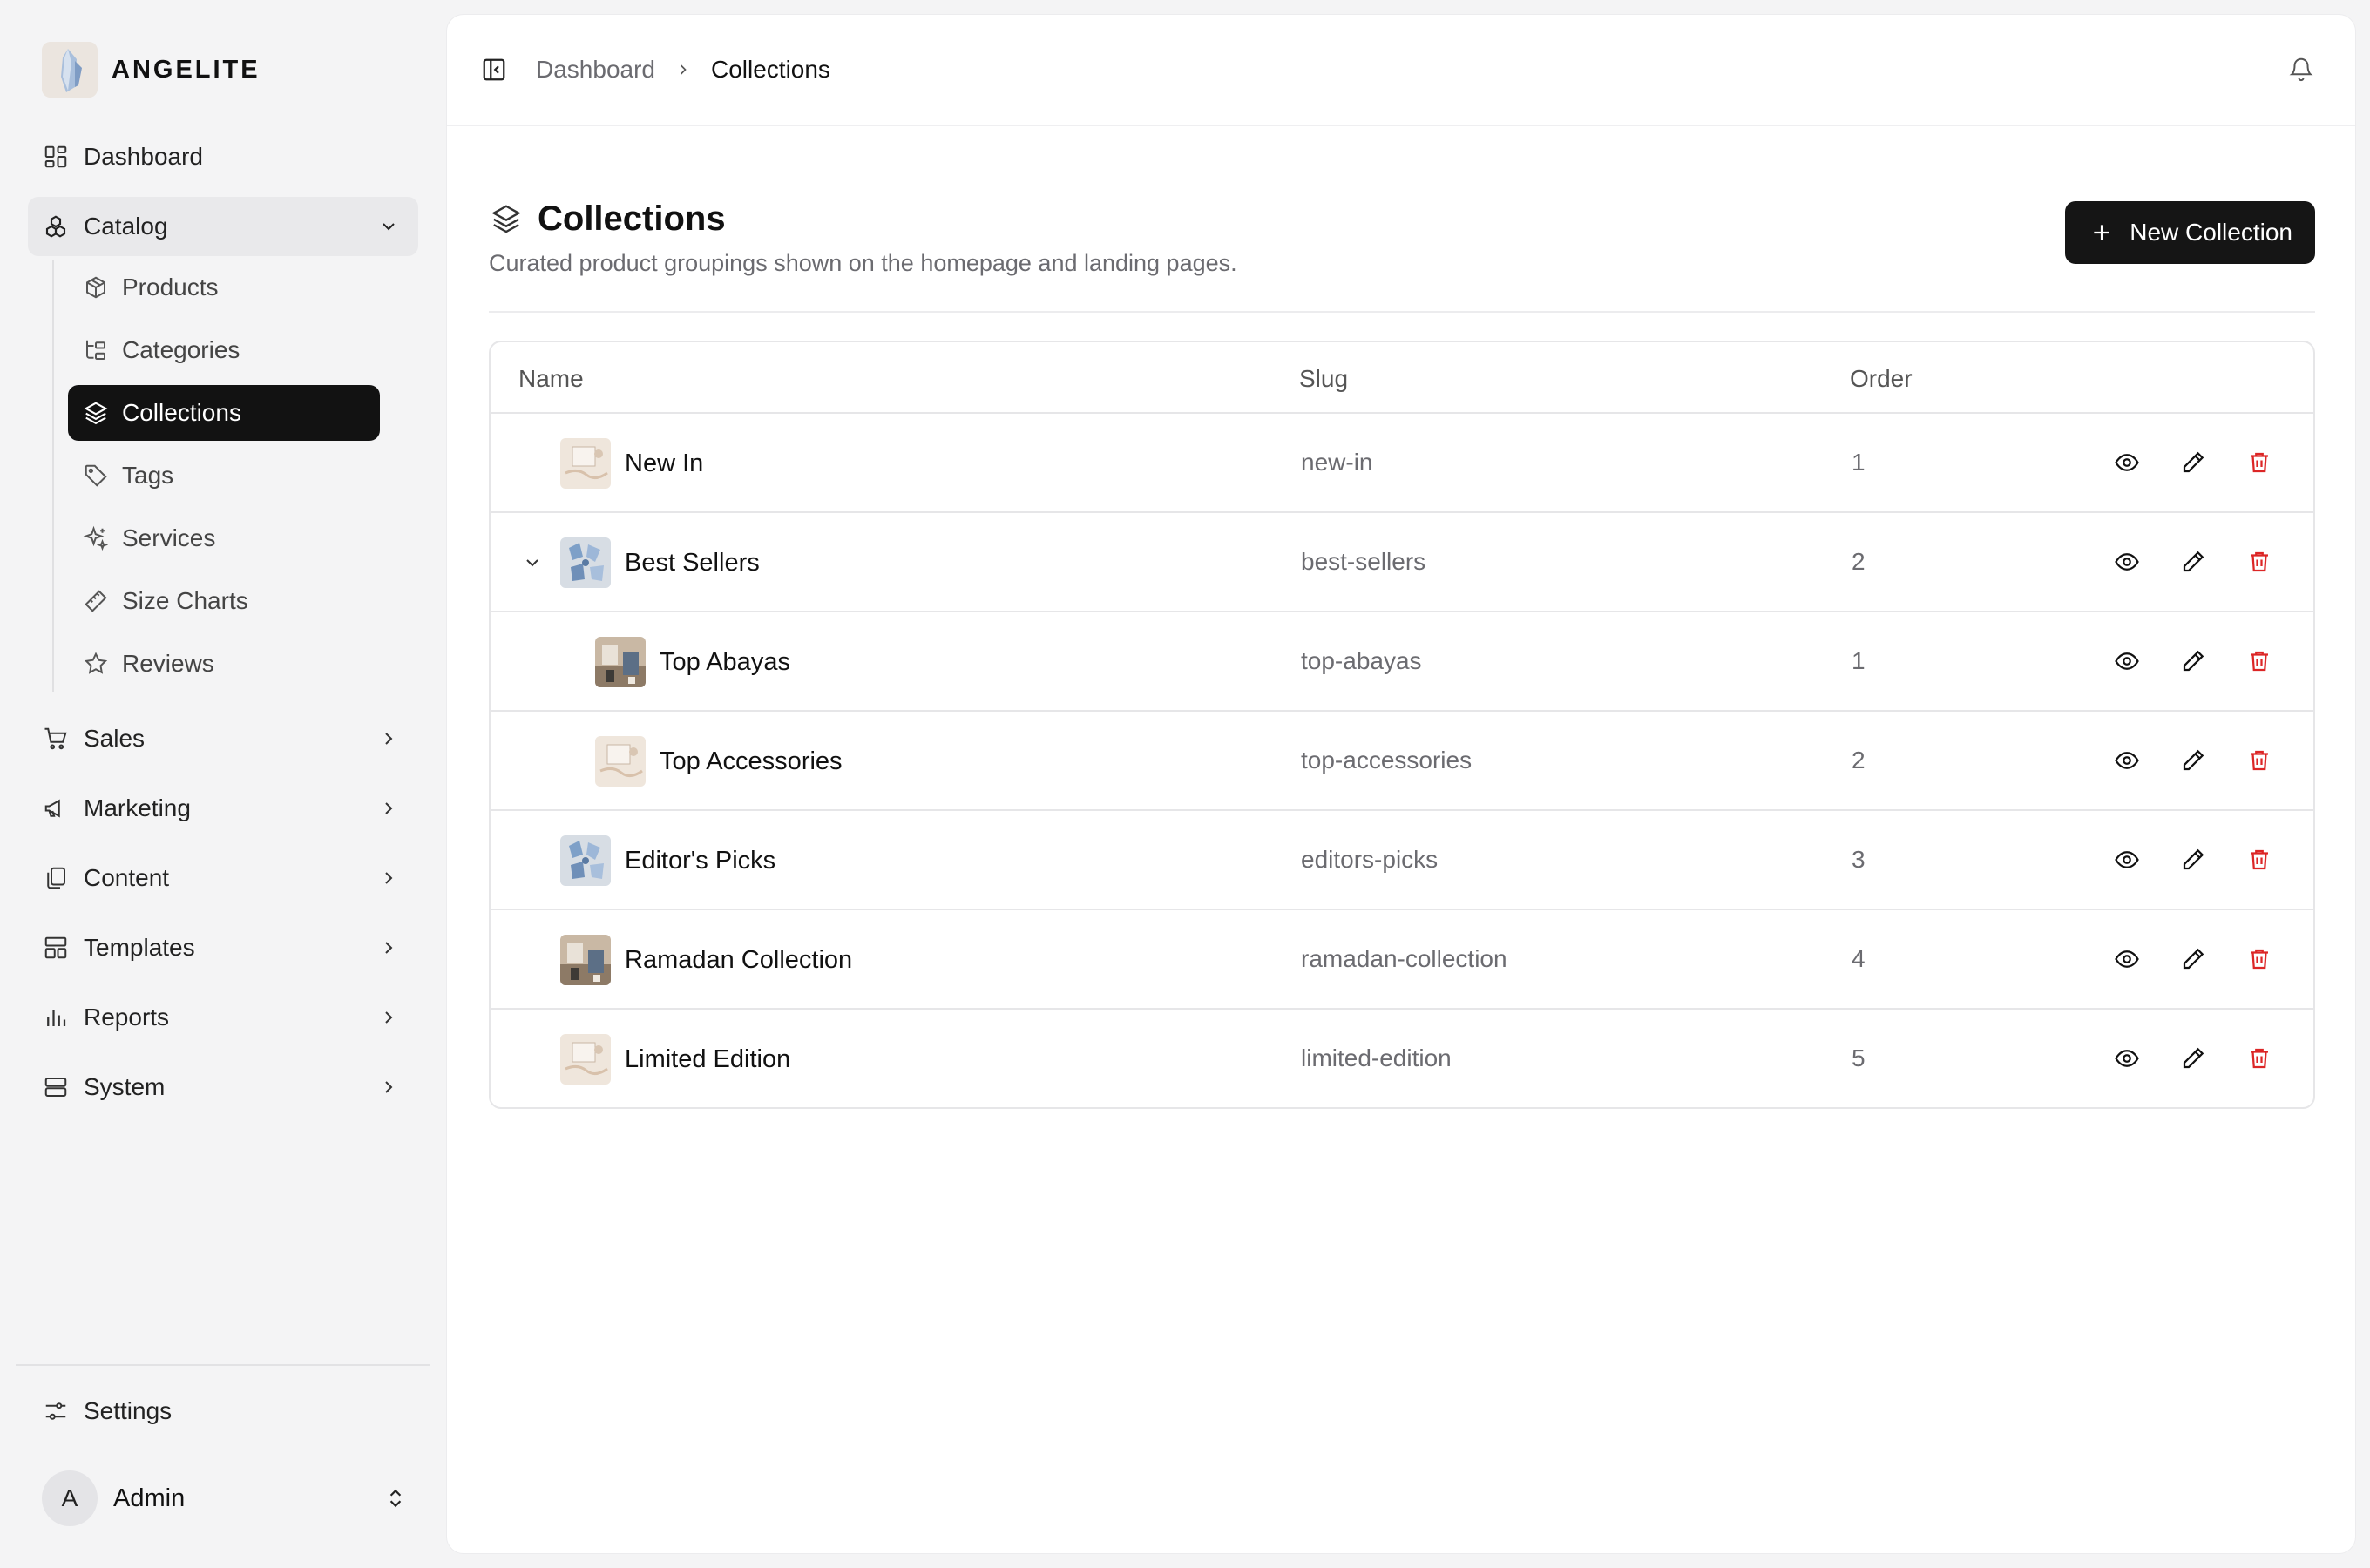 The height and width of the screenshot is (1568, 2370). Describe the element at coordinates (107, 1411) in the screenshot. I see `sidebar-item-settings: Settings` at that location.